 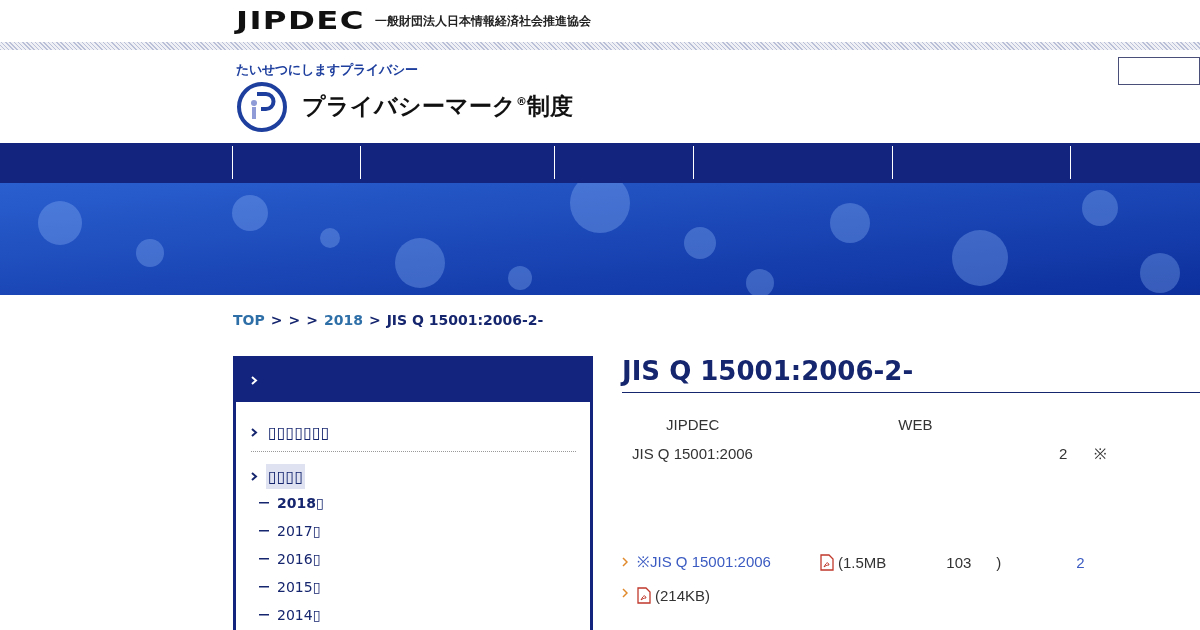 What do you see at coordinates (299, 587) in the screenshot?
I see `sidebar-subitem: 2015▯` at bounding box center [299, 587].